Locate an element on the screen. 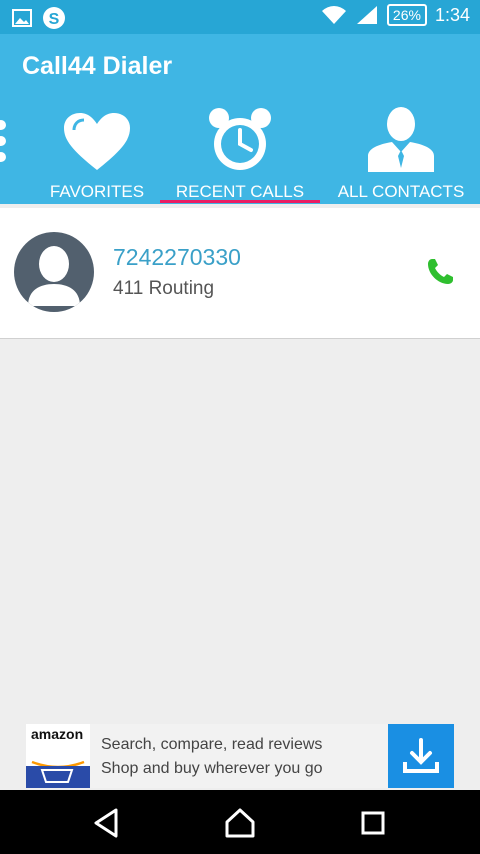 This screenshot has width=480, height=854. selected-tab-indicator is located at coordinates (240, 201).